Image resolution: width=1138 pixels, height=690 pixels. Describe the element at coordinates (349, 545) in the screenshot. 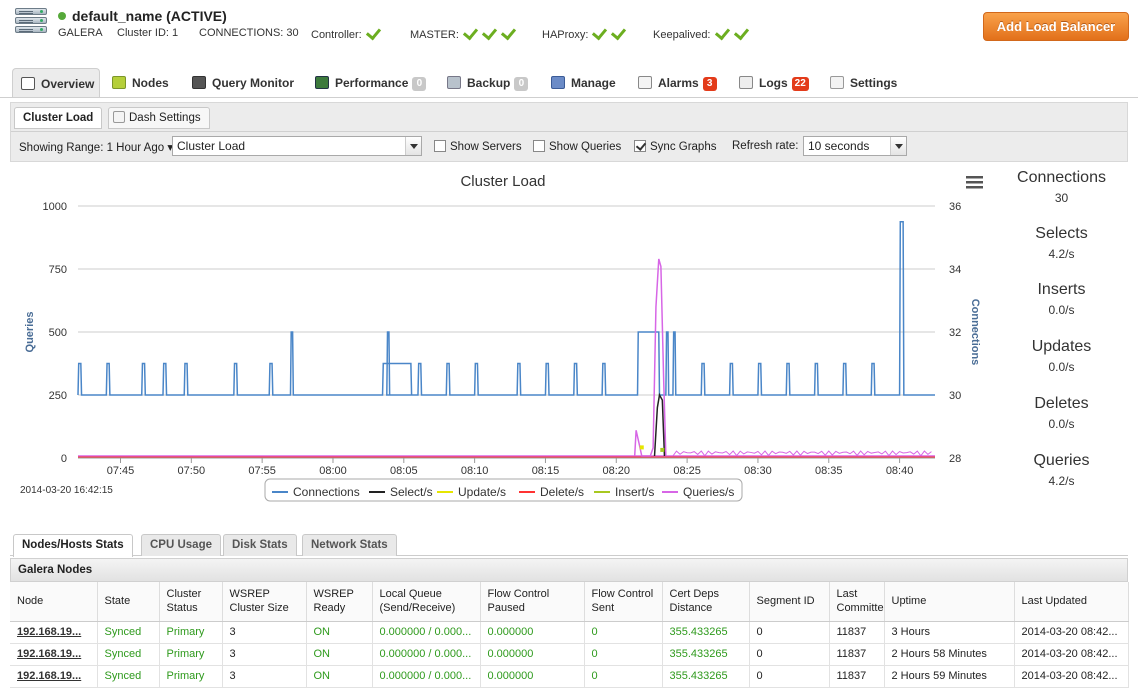

I see `tab-network-stats: Network Stats` at that location.